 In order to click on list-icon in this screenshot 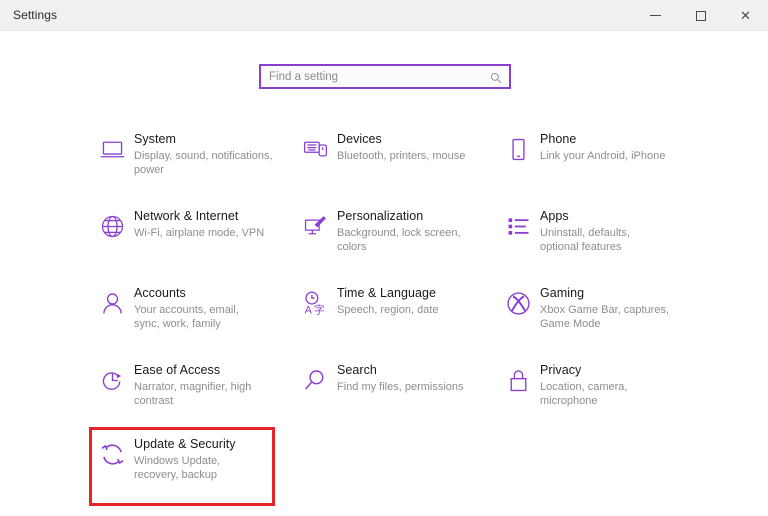, I will do `click(518, 225)`.